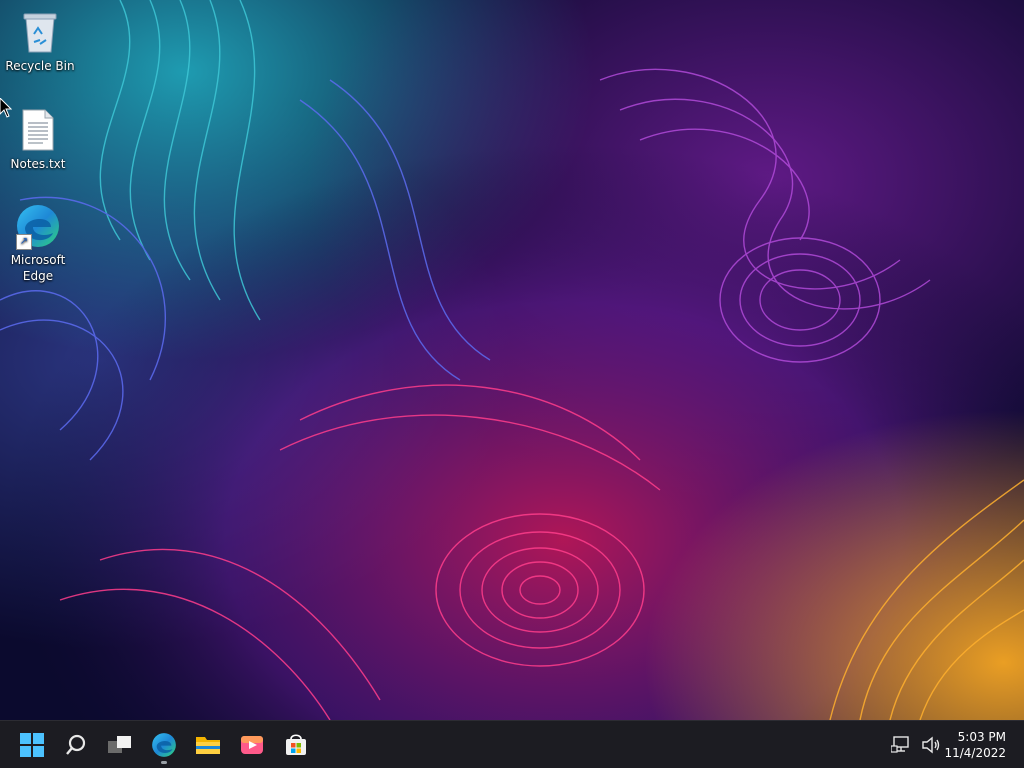 The image size is (1024, 768). I want to click on desktop-icon-microsoft-edge: ↗ Microsoft Edge, so click(38, 243).